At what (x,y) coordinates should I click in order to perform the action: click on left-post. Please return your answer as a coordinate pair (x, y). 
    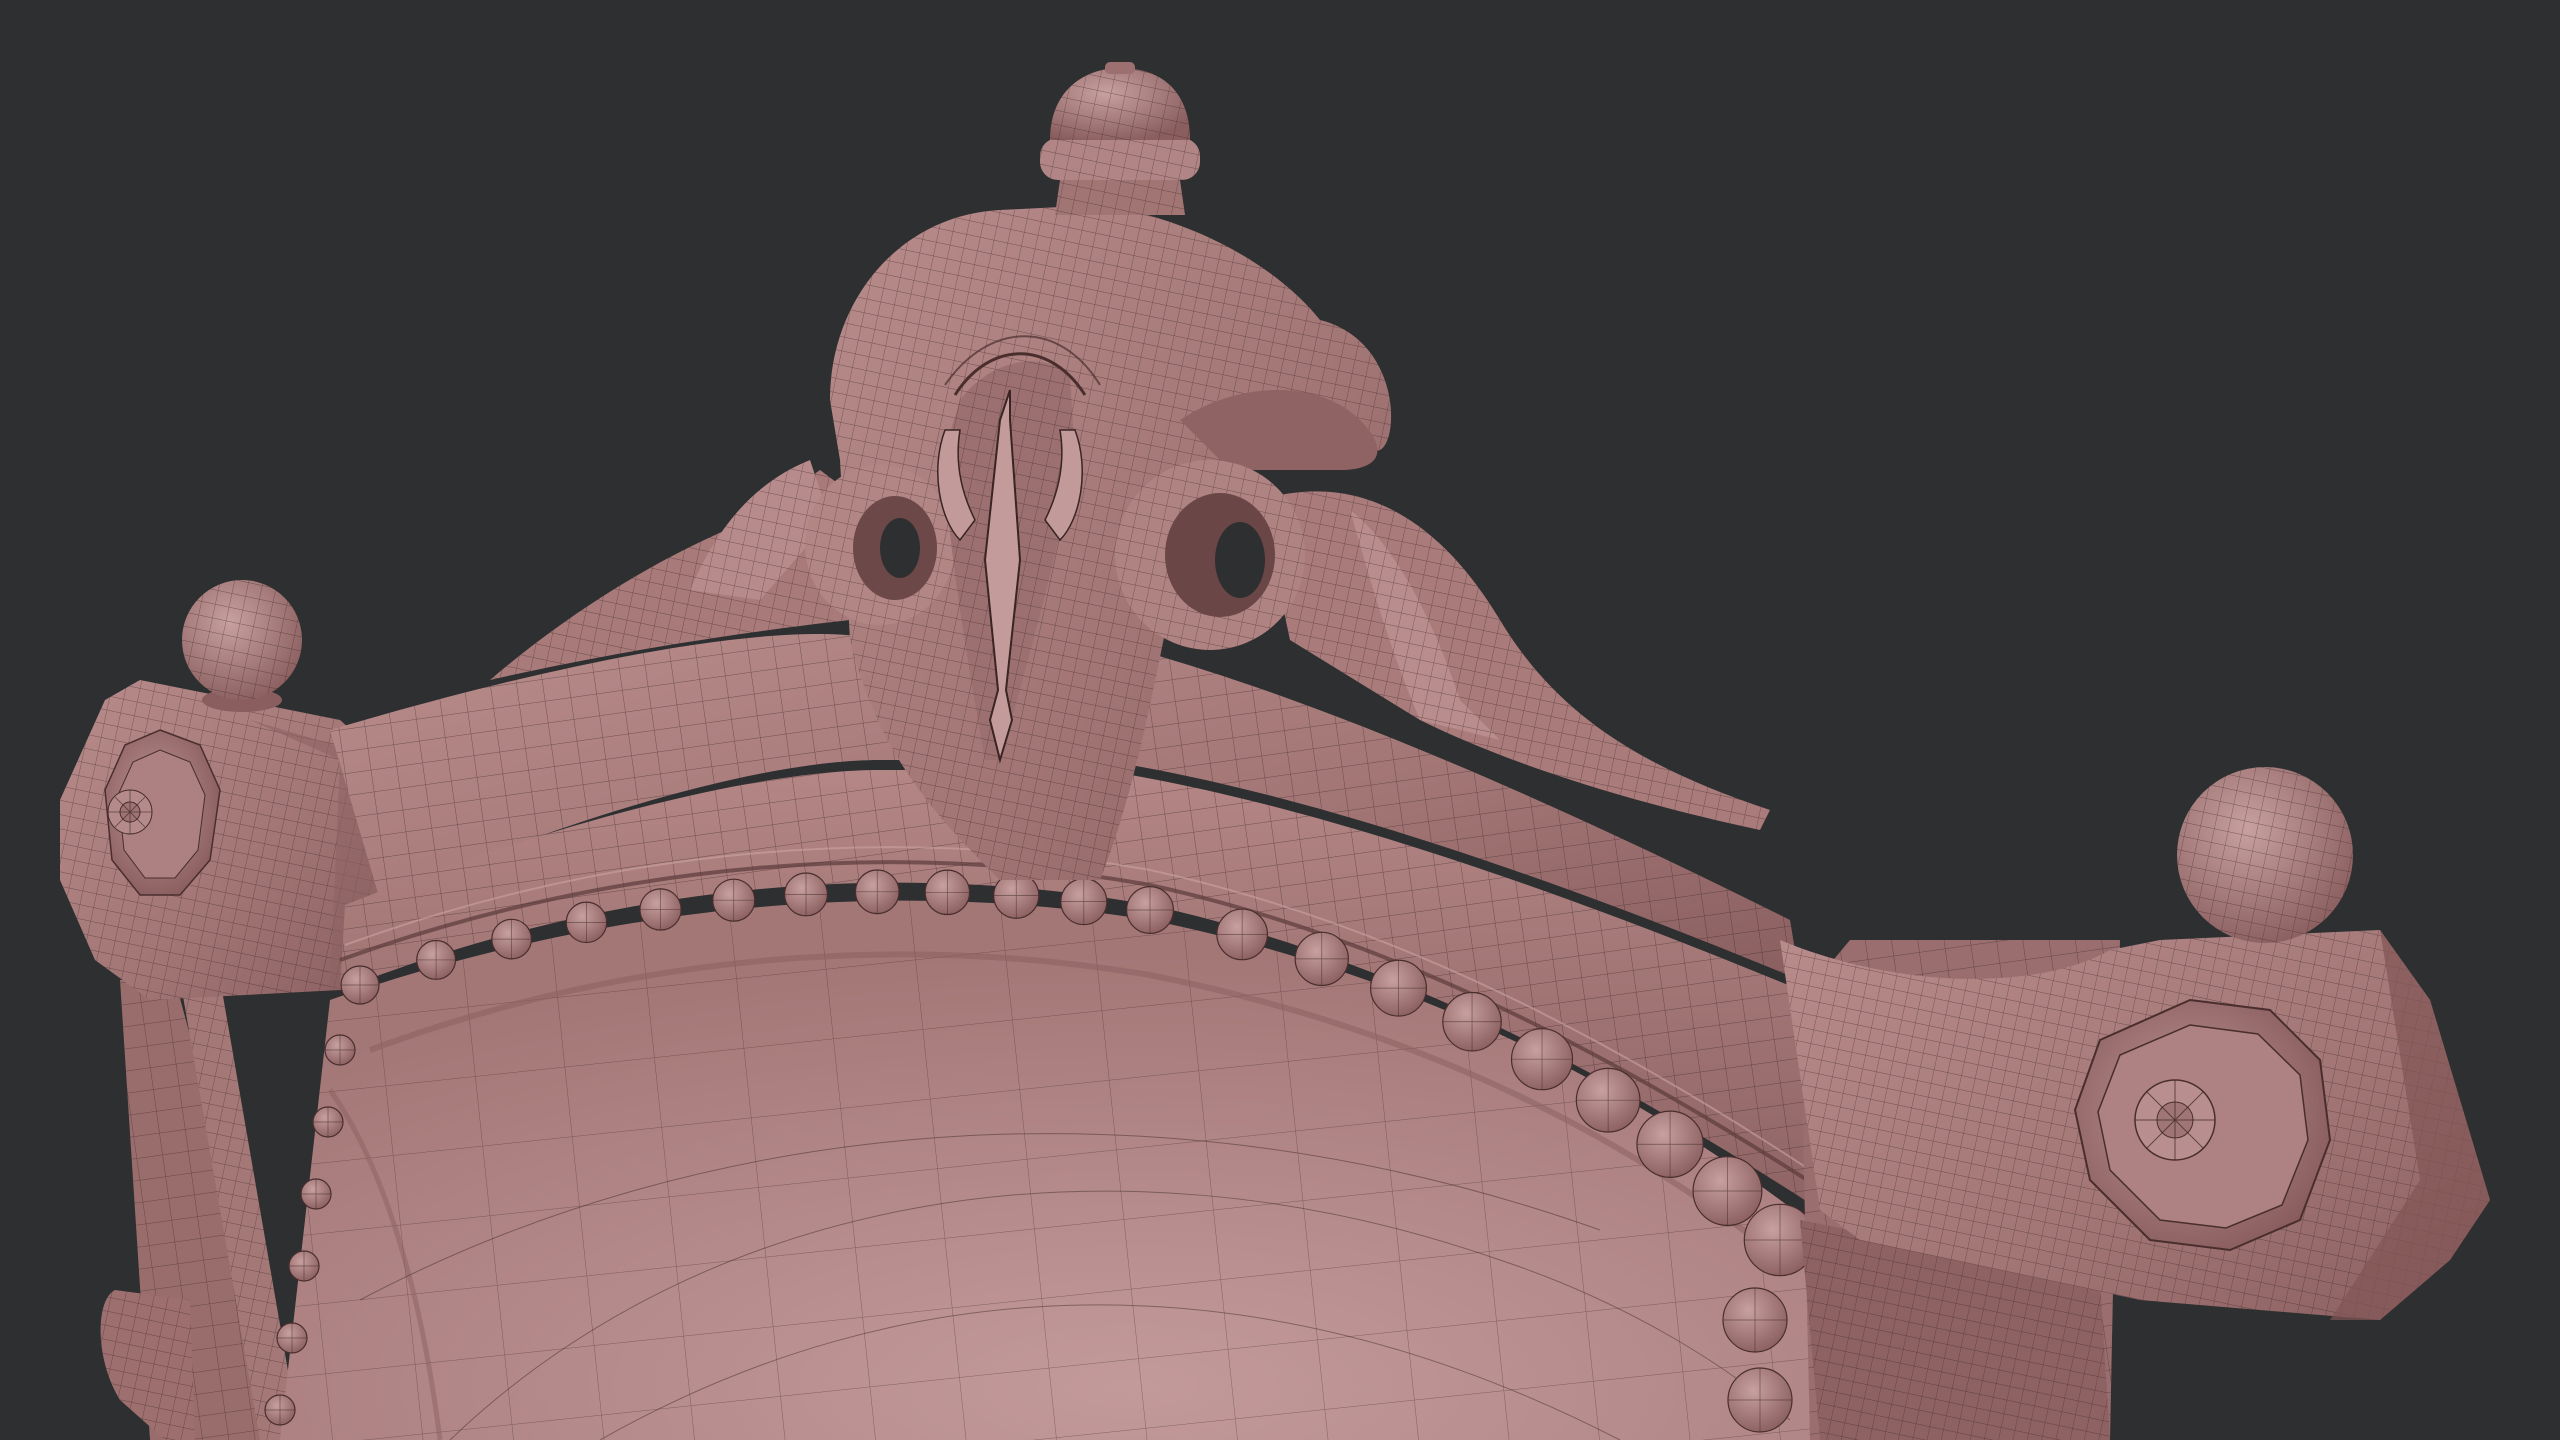
    Looking at the image, I should click on (200, 1195).